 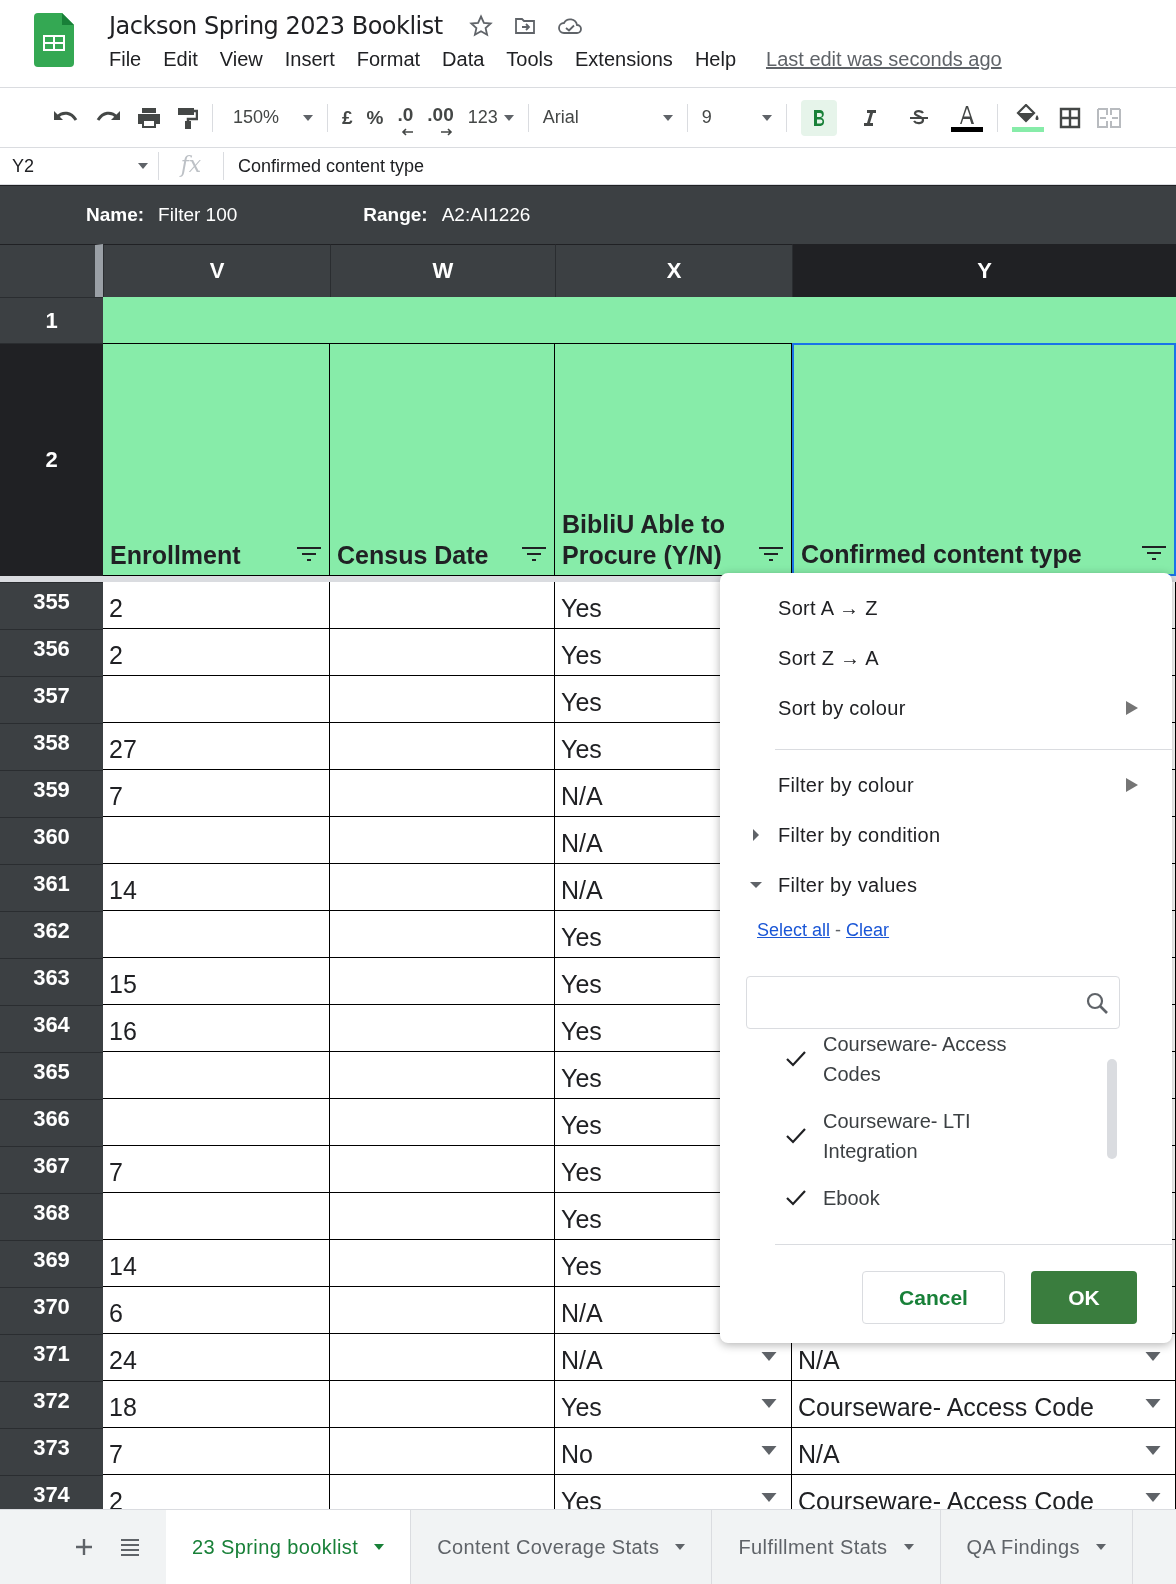 I want to click on row-header: 361, so click(x=51, y=887).